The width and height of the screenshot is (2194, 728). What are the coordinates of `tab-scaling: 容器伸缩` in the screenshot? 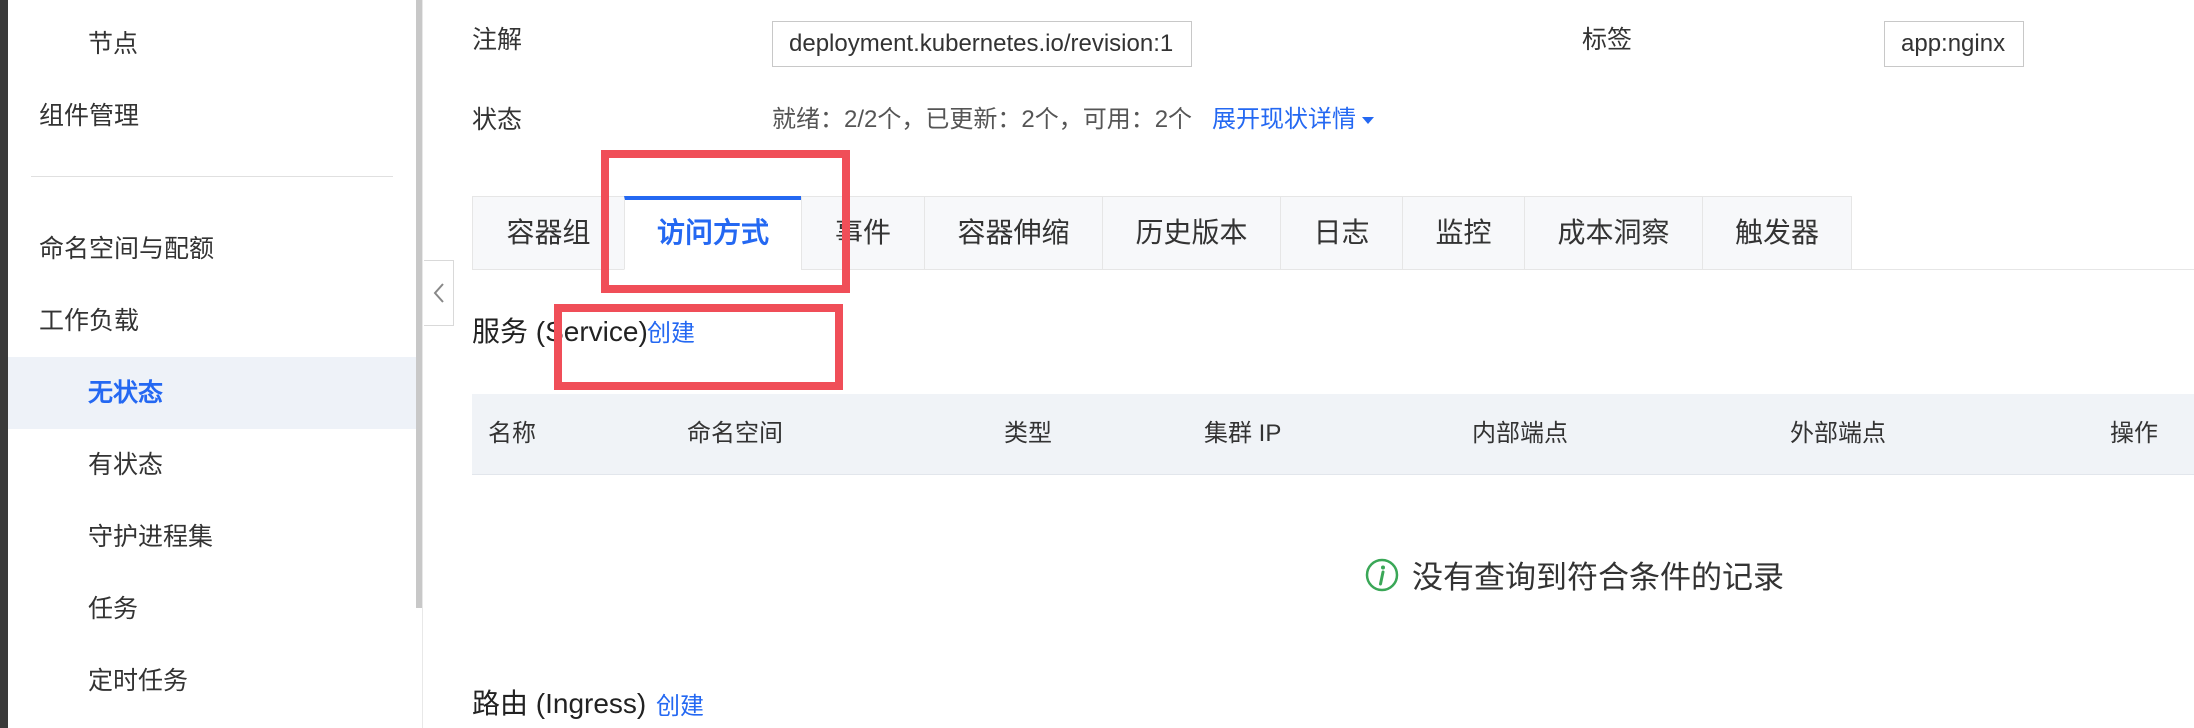 It's located at (1013, 233).